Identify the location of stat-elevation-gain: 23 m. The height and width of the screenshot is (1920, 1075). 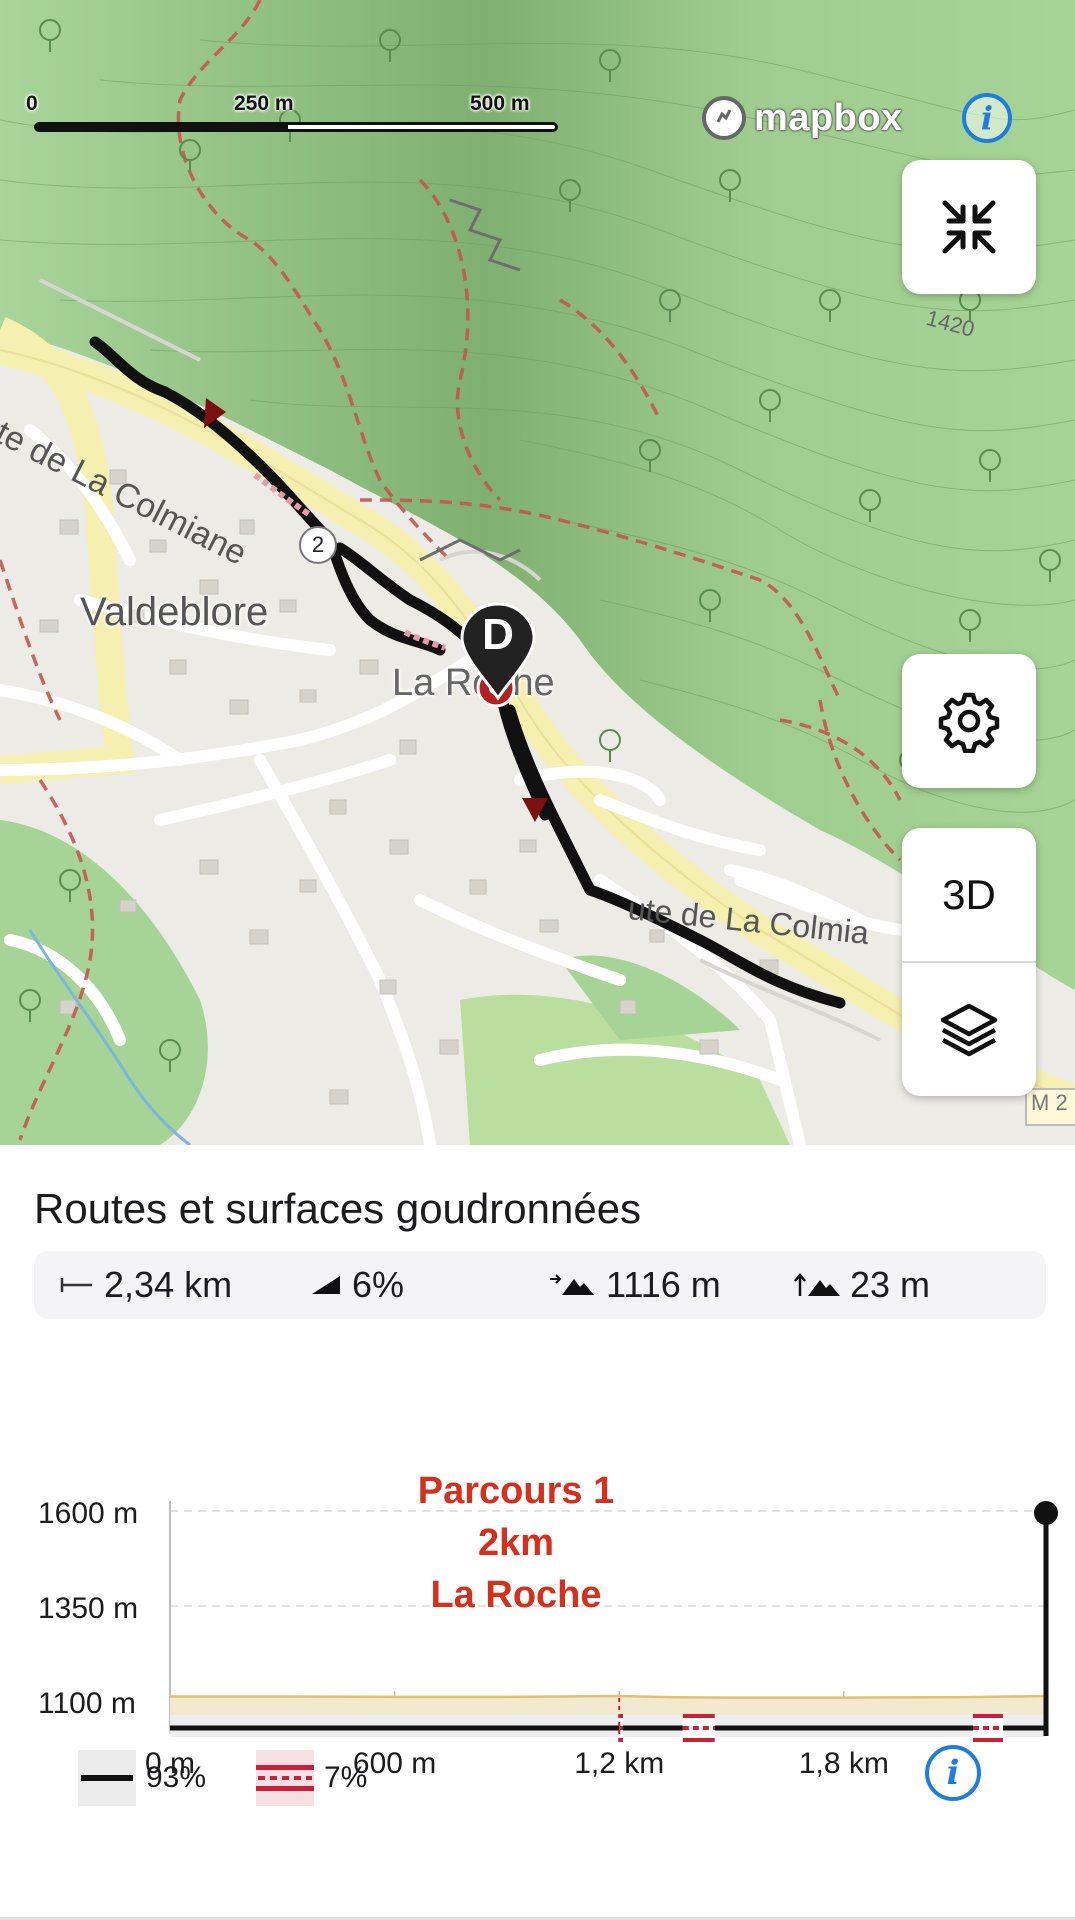
(862, 1285).